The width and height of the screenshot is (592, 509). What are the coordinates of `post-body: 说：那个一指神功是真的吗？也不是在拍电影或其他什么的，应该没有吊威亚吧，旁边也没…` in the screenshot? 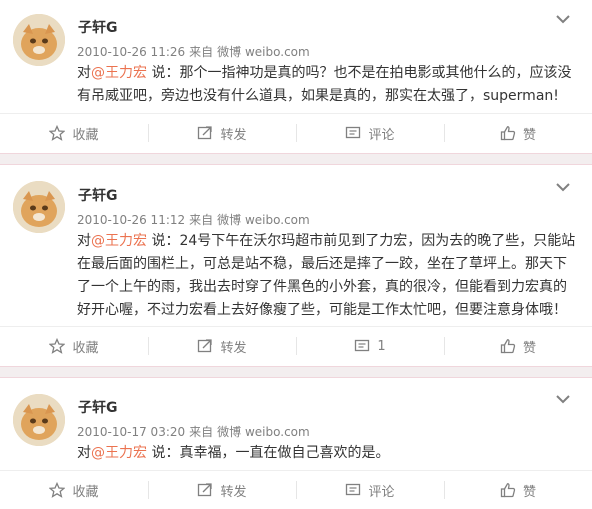 It's located at (324, 84).